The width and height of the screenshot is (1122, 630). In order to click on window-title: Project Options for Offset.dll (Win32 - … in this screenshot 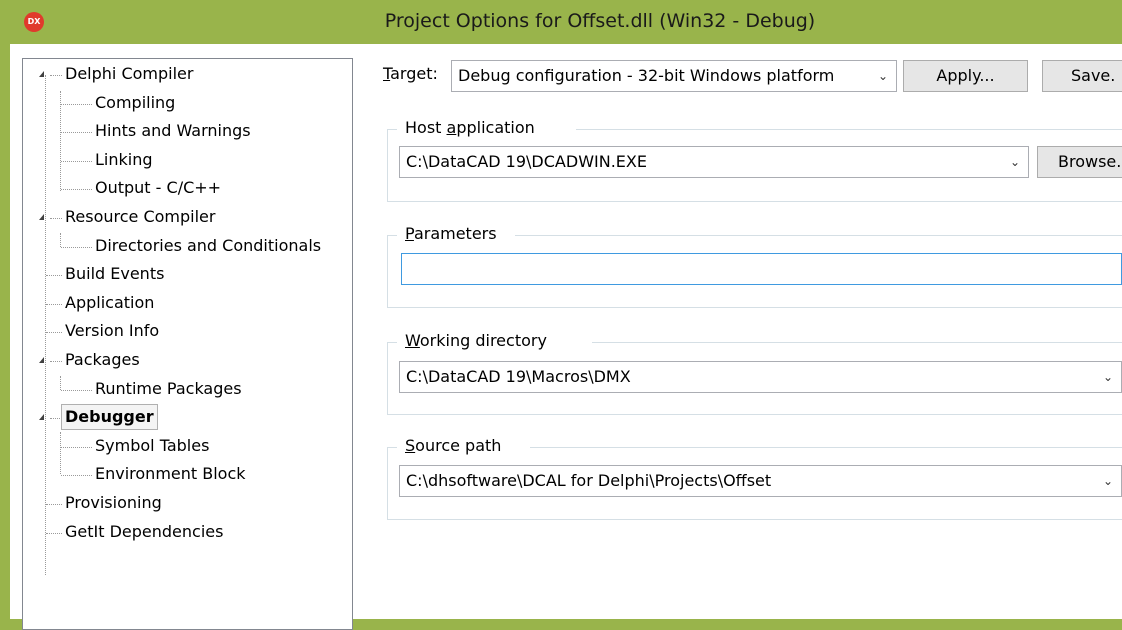, I will do `click(600, 21)`.